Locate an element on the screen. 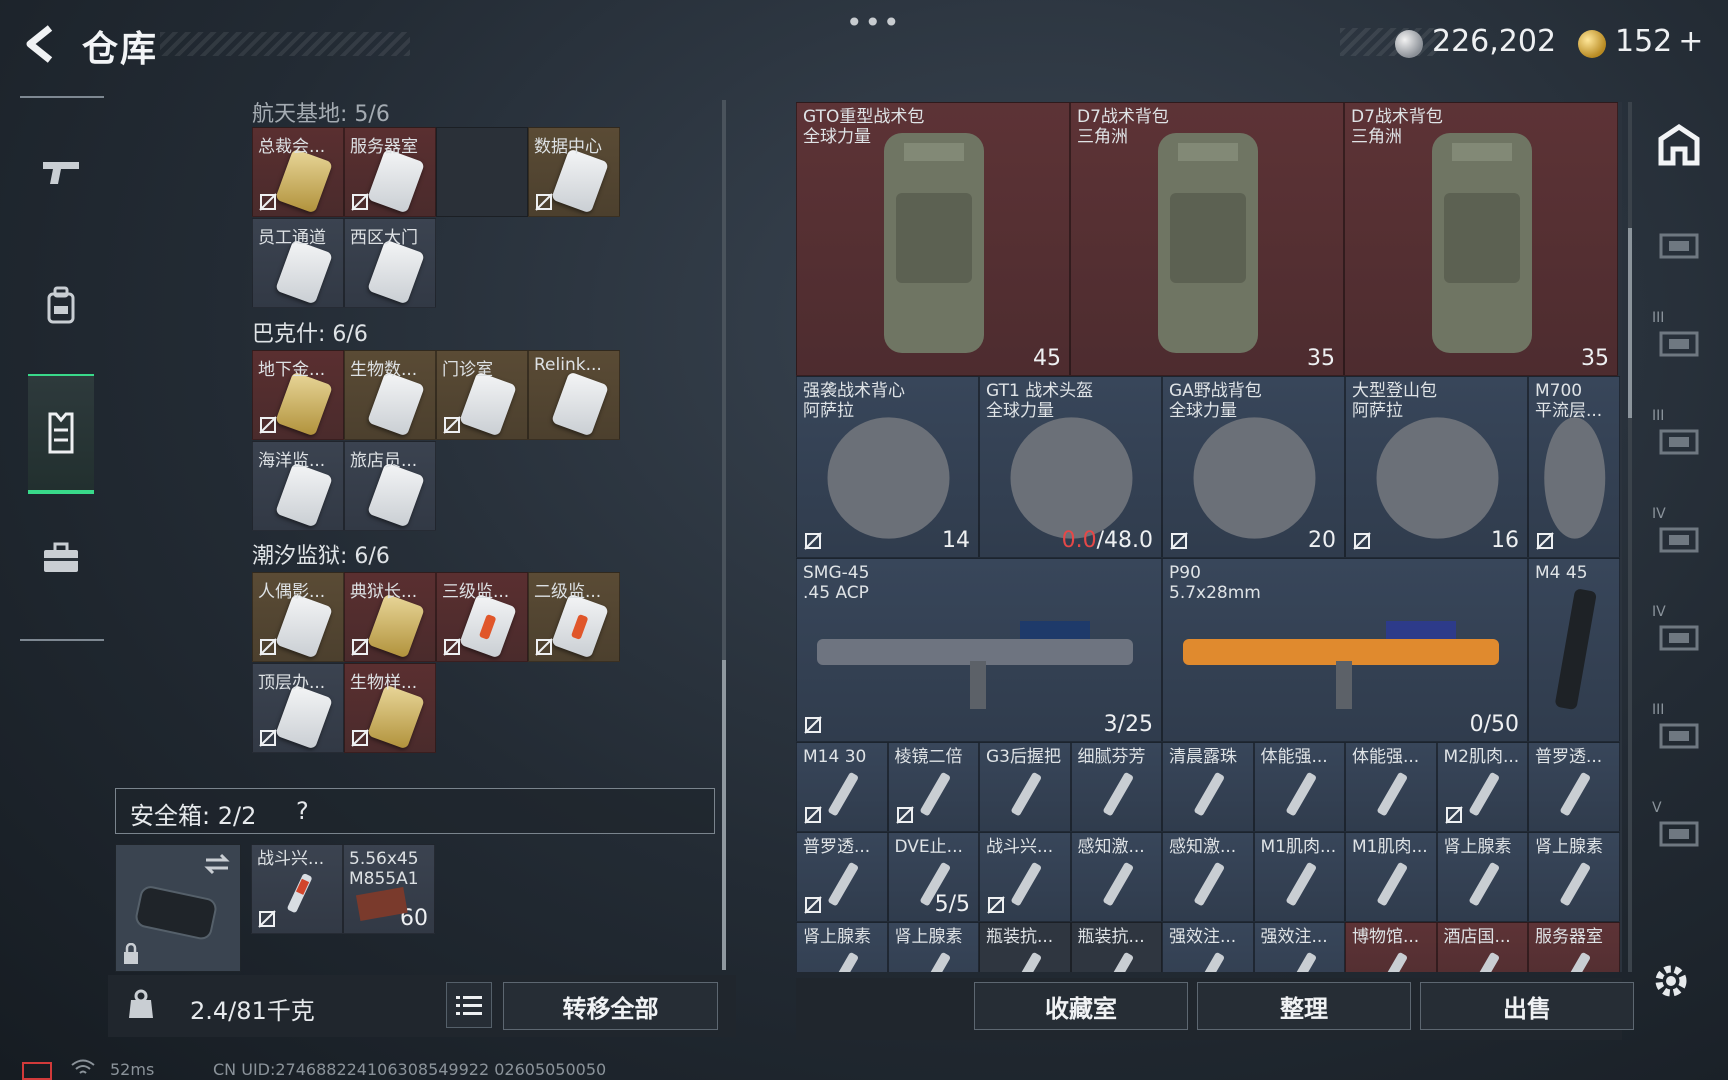  count-value: 14 is located at coordinates (956, 540).